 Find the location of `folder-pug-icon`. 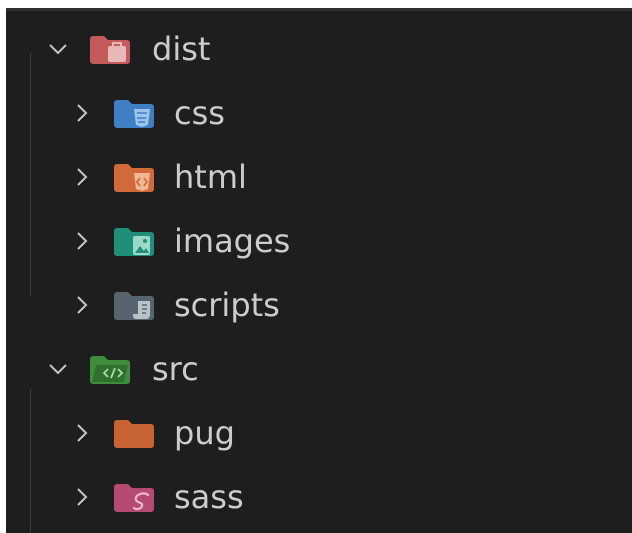

folder-pug-icon is located at coordinates (134, 433).